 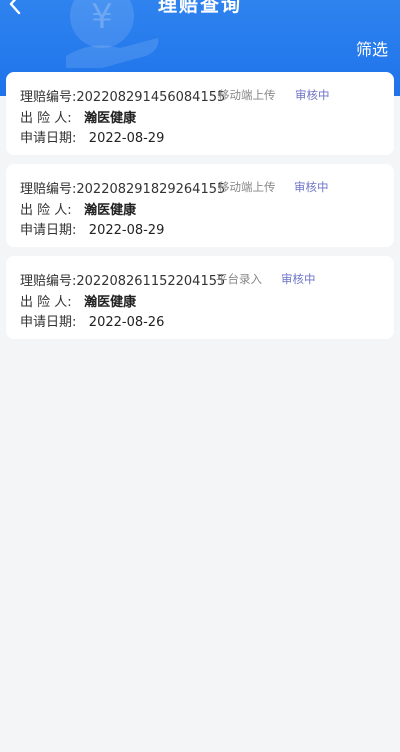 I want to click on claim-number-row: 理赔编号:202208291829264155, so click(x=122, y=187).